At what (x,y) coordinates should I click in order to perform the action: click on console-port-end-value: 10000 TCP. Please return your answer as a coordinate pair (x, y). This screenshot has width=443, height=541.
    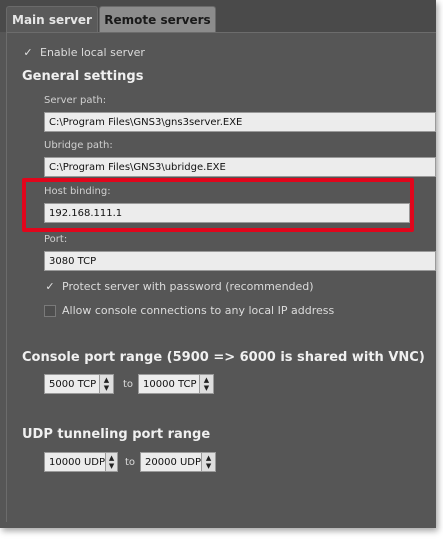
    Looking at the image, I should click on (170, 384).